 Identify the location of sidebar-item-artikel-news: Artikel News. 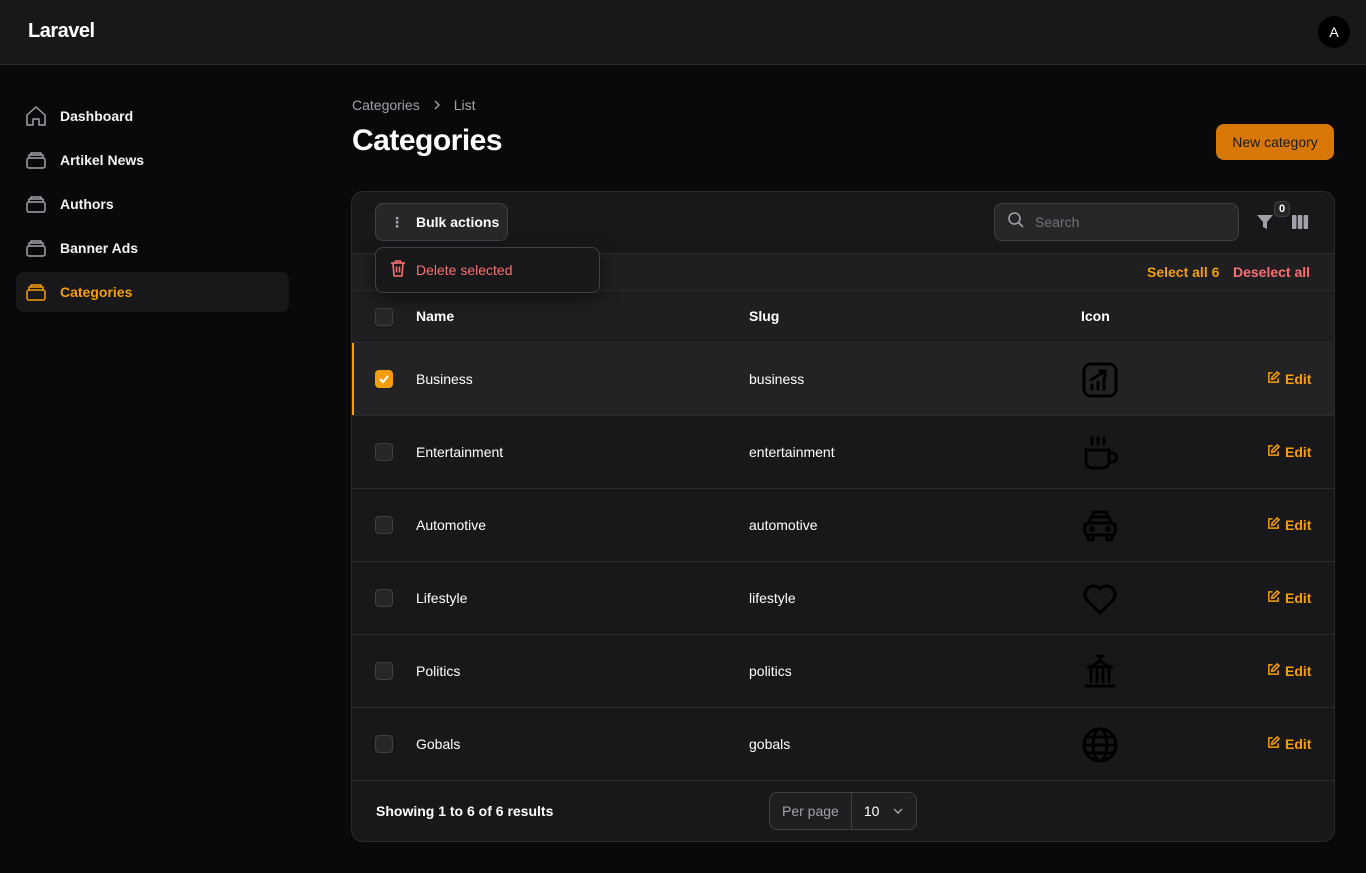
(152, 160).